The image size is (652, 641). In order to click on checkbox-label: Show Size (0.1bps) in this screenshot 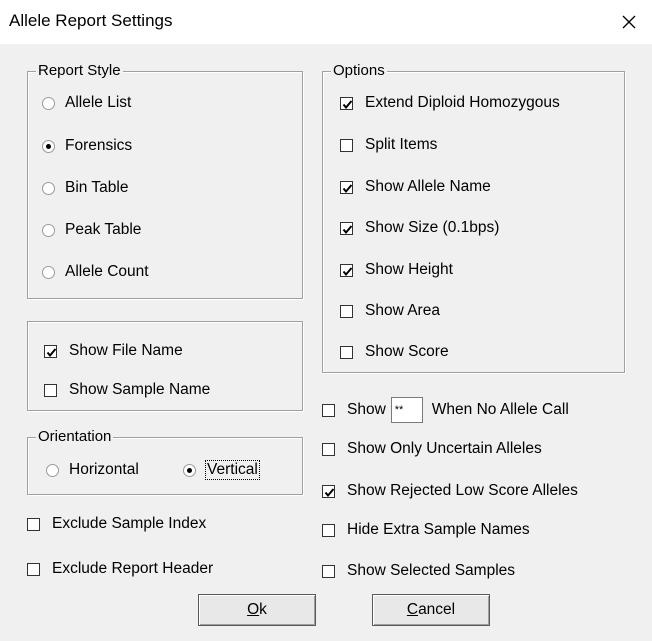, I will do `click(432, 227)`.